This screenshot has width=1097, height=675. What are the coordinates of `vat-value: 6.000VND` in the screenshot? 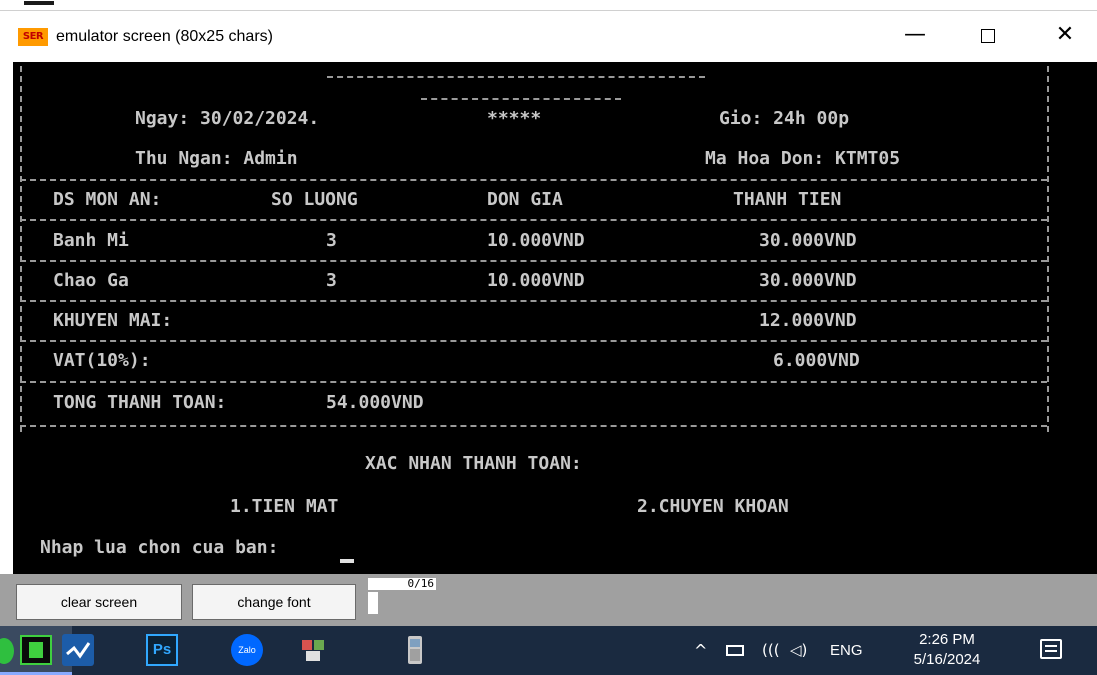 It's located at (816, 360).